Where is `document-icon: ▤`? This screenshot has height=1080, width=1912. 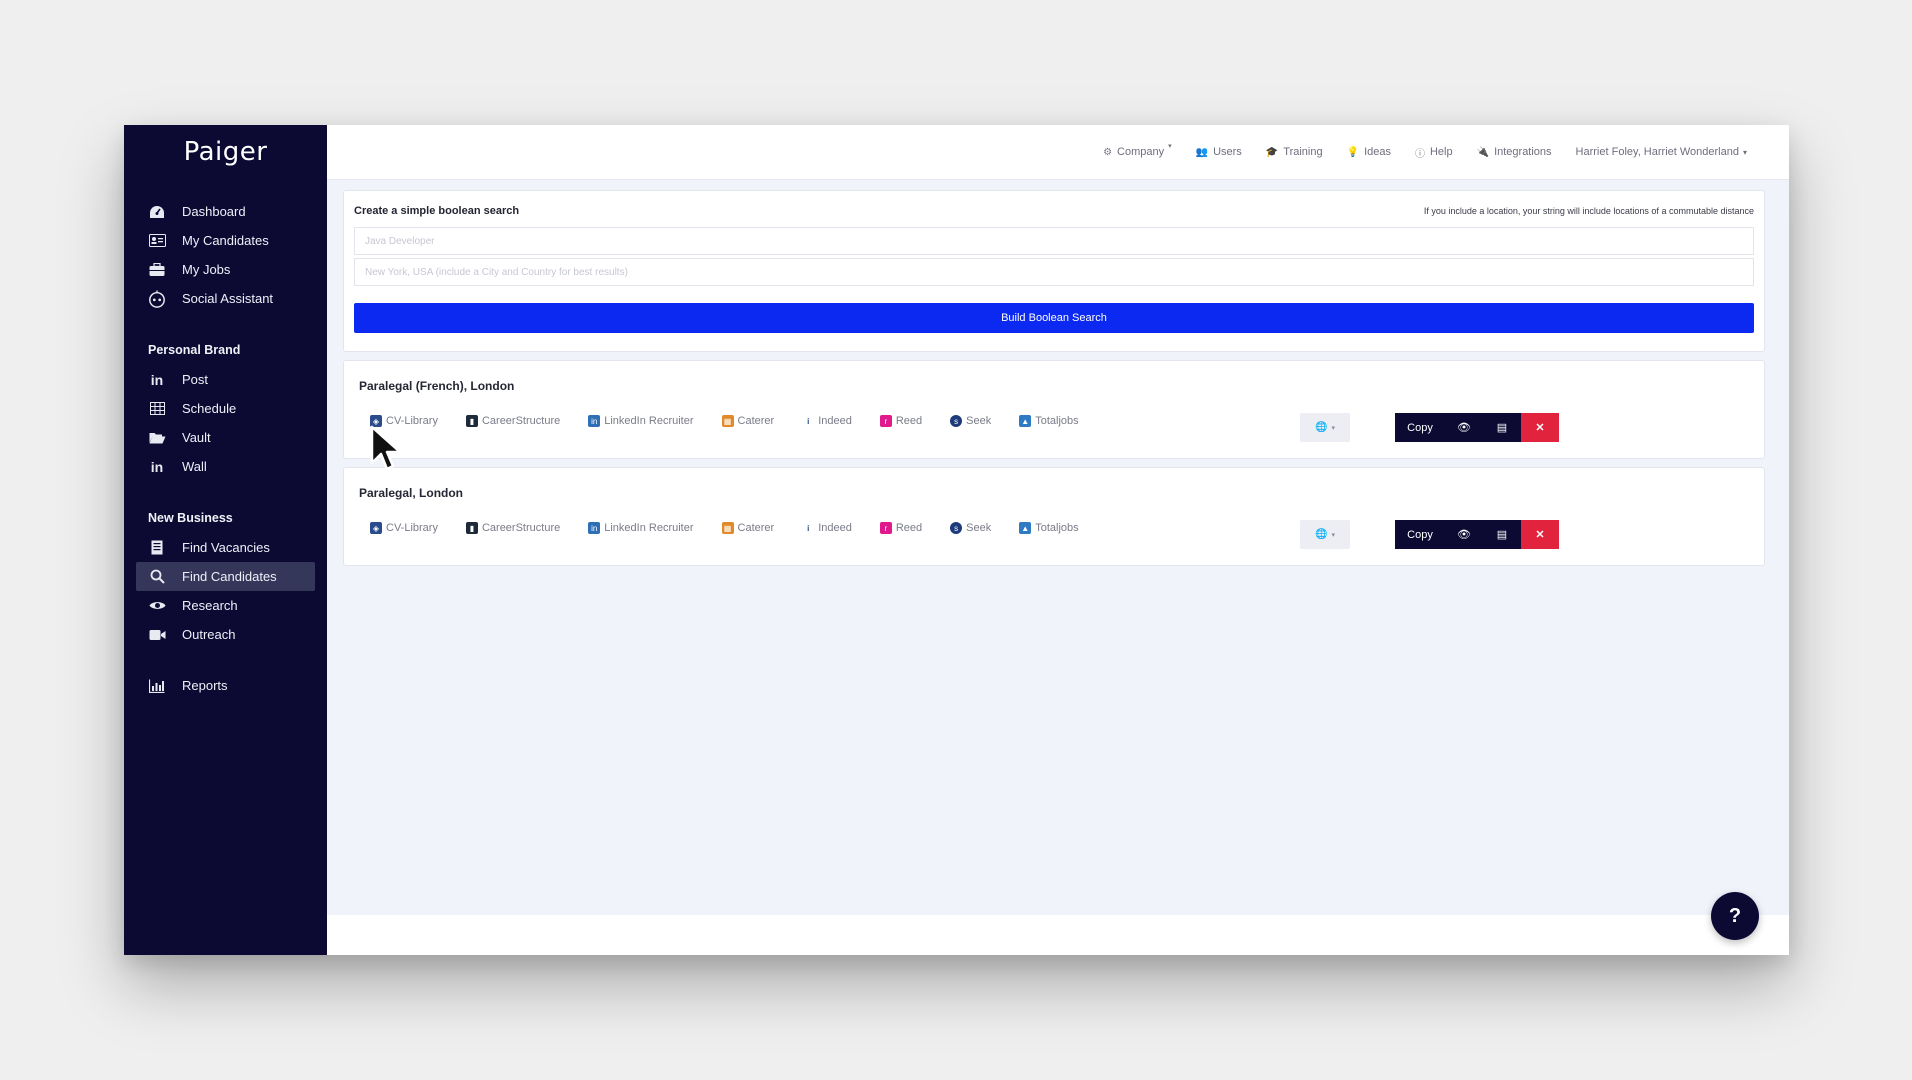 document-icon: ▤ is located at coordinates (1502, 535).